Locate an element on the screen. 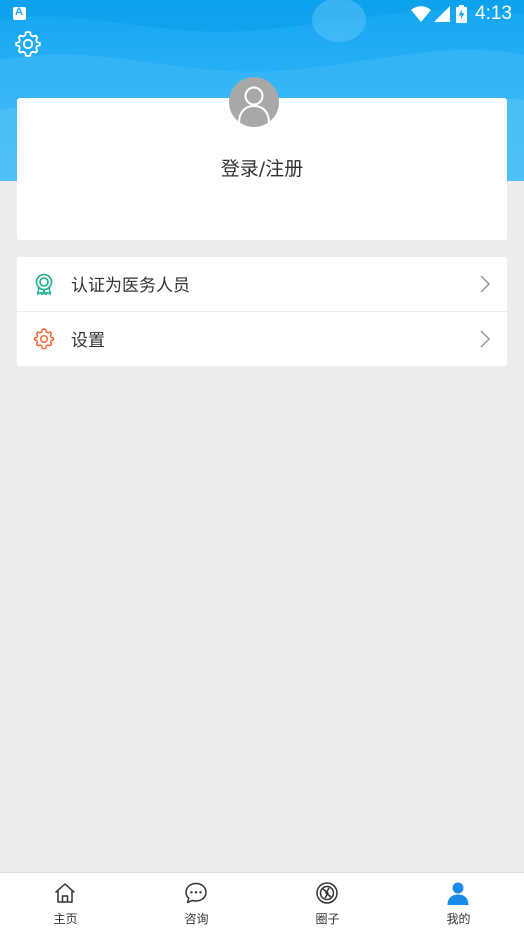  menu-card: 认证为医务人员 设置 is located at coordinates (262, 311).